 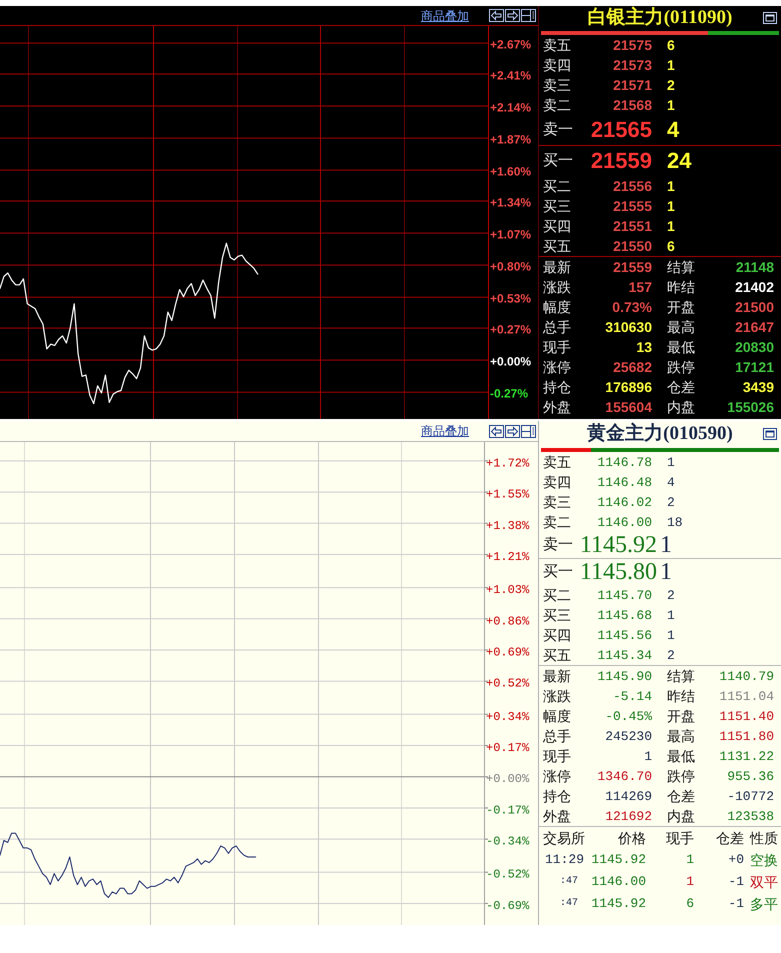 I want to click on axis-label: +0.17%, so click(x=508, y=748).